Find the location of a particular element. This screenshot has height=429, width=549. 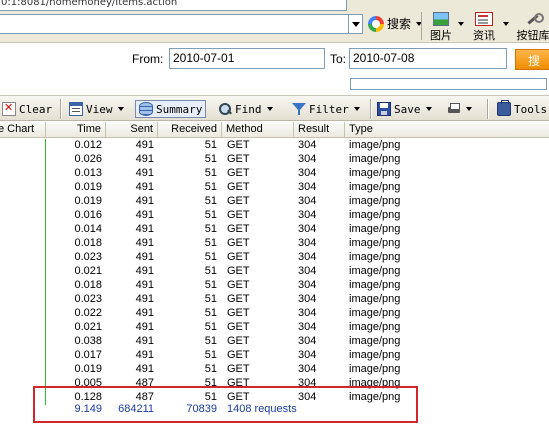

view-icon is located at coordinates (76, 109).